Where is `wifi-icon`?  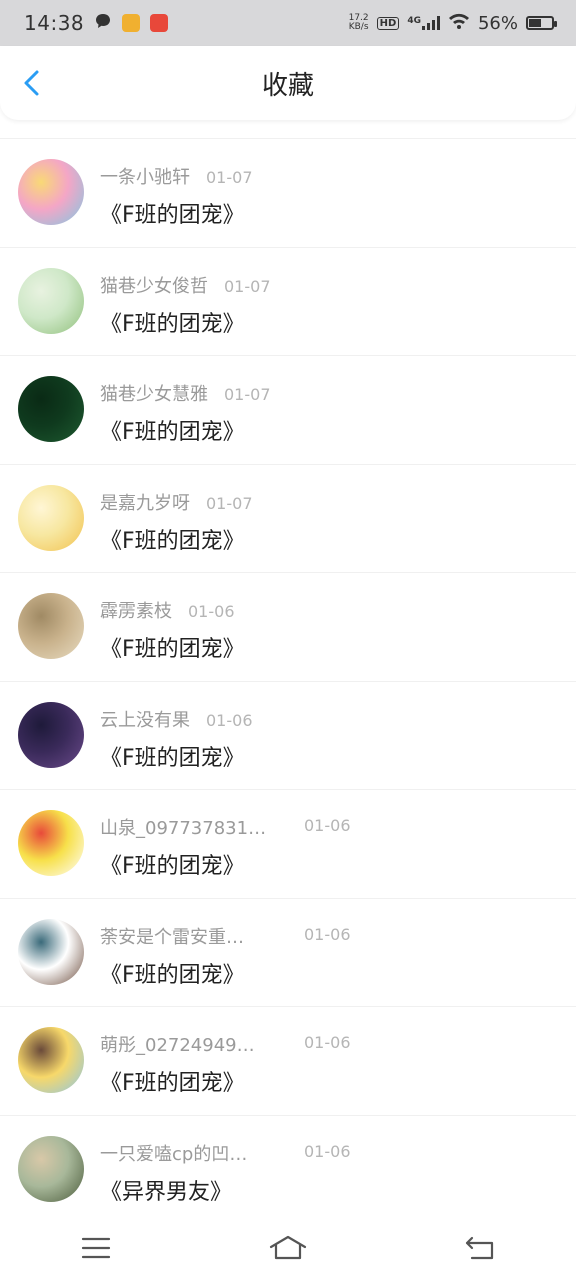
wifi-icon is located at coordinates (459, 23).